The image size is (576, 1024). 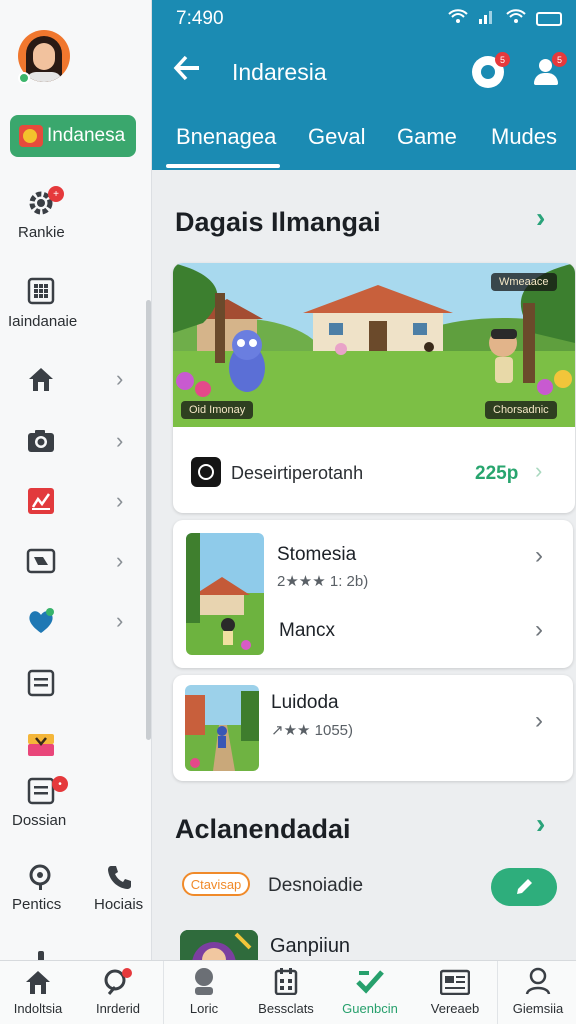 What do you see at coordinates (60, 784) in the screenshot?
I see `notification-badge: •` at bounding box center [60, 784].